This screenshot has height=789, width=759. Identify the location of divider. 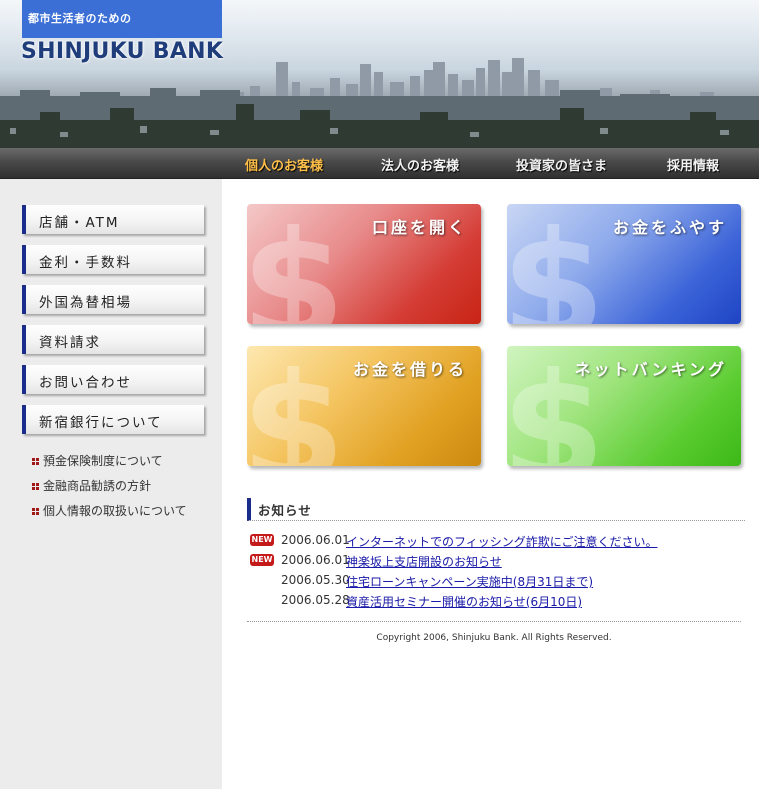
(494, 621).